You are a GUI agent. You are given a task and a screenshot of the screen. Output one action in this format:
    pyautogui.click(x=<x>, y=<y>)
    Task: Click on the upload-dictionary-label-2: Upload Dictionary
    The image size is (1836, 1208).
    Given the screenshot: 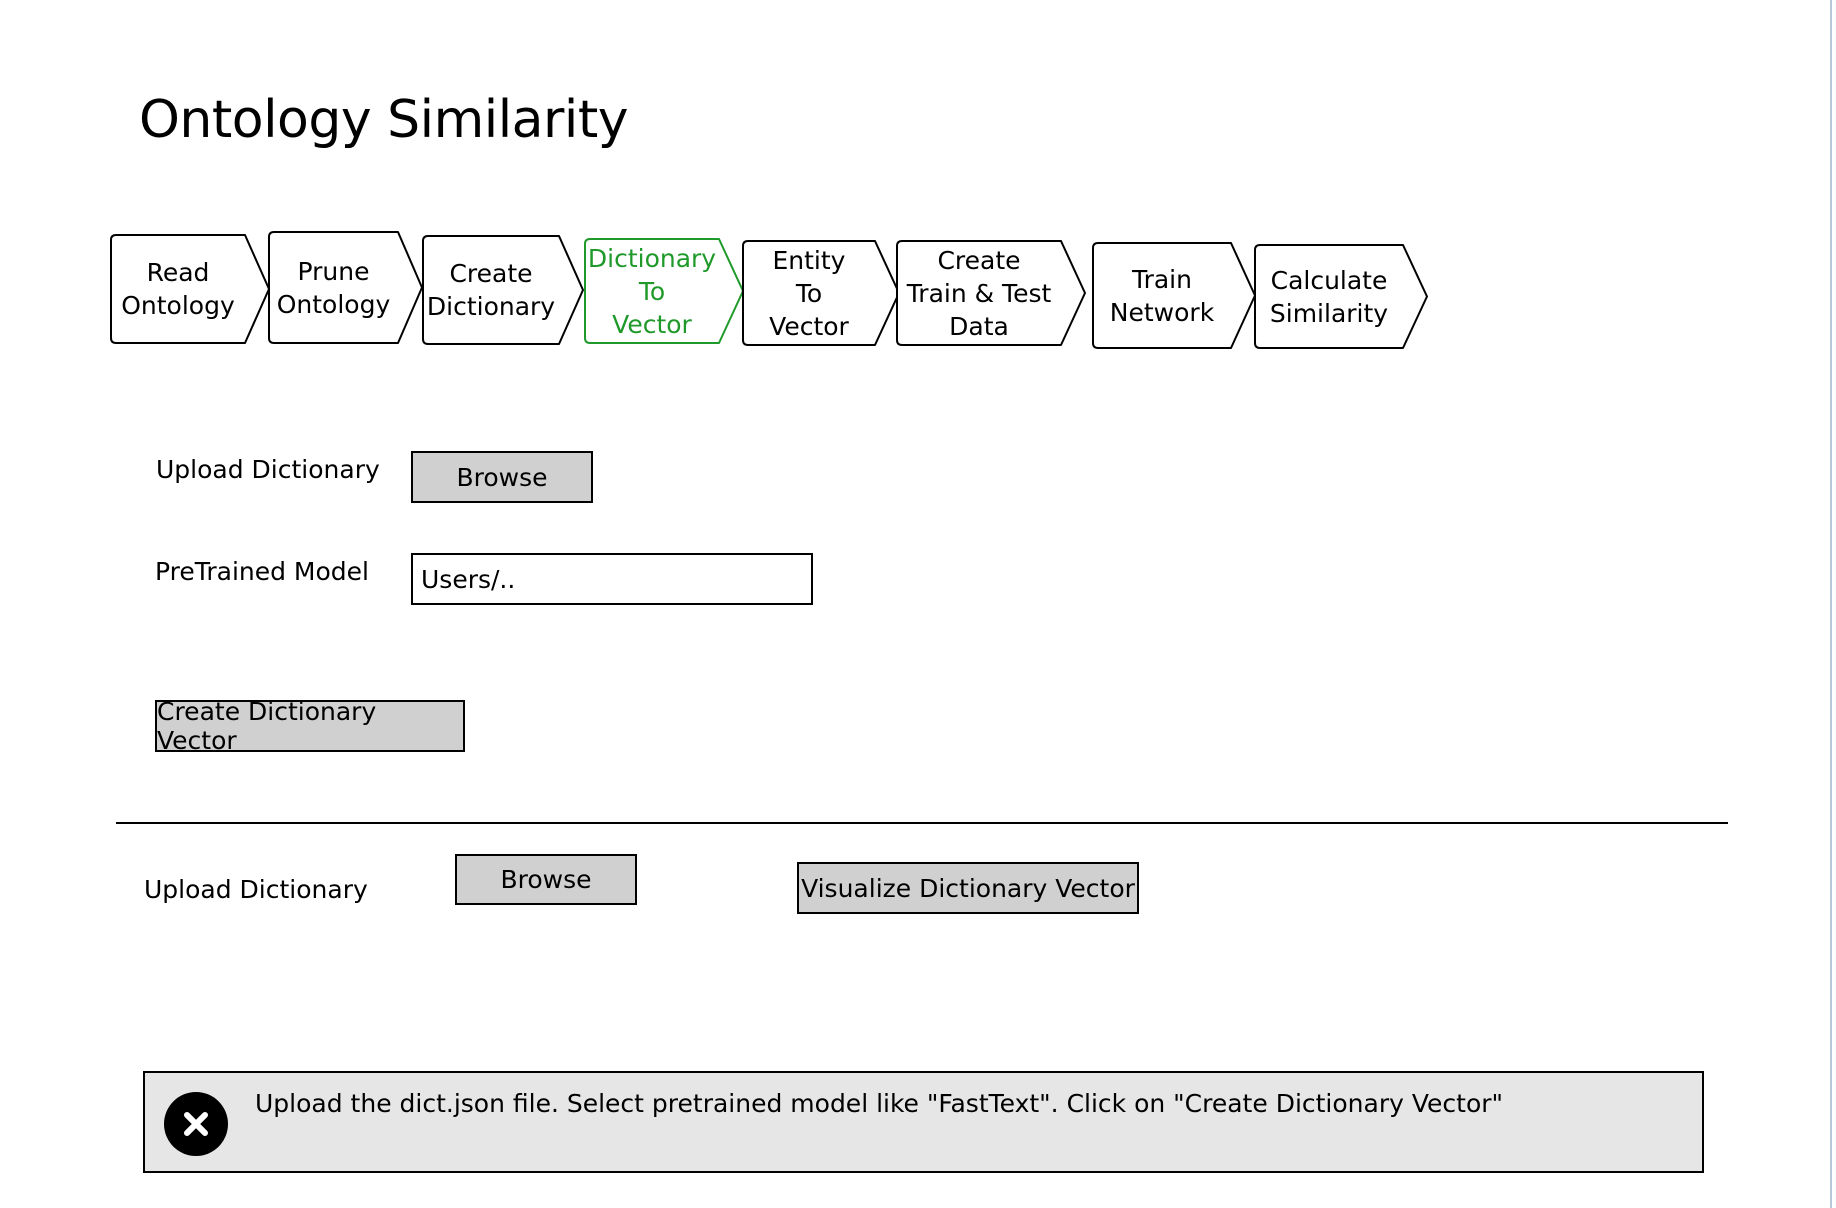 What is the action you would take?
    pyautogui.click(x=256, y=889)
    